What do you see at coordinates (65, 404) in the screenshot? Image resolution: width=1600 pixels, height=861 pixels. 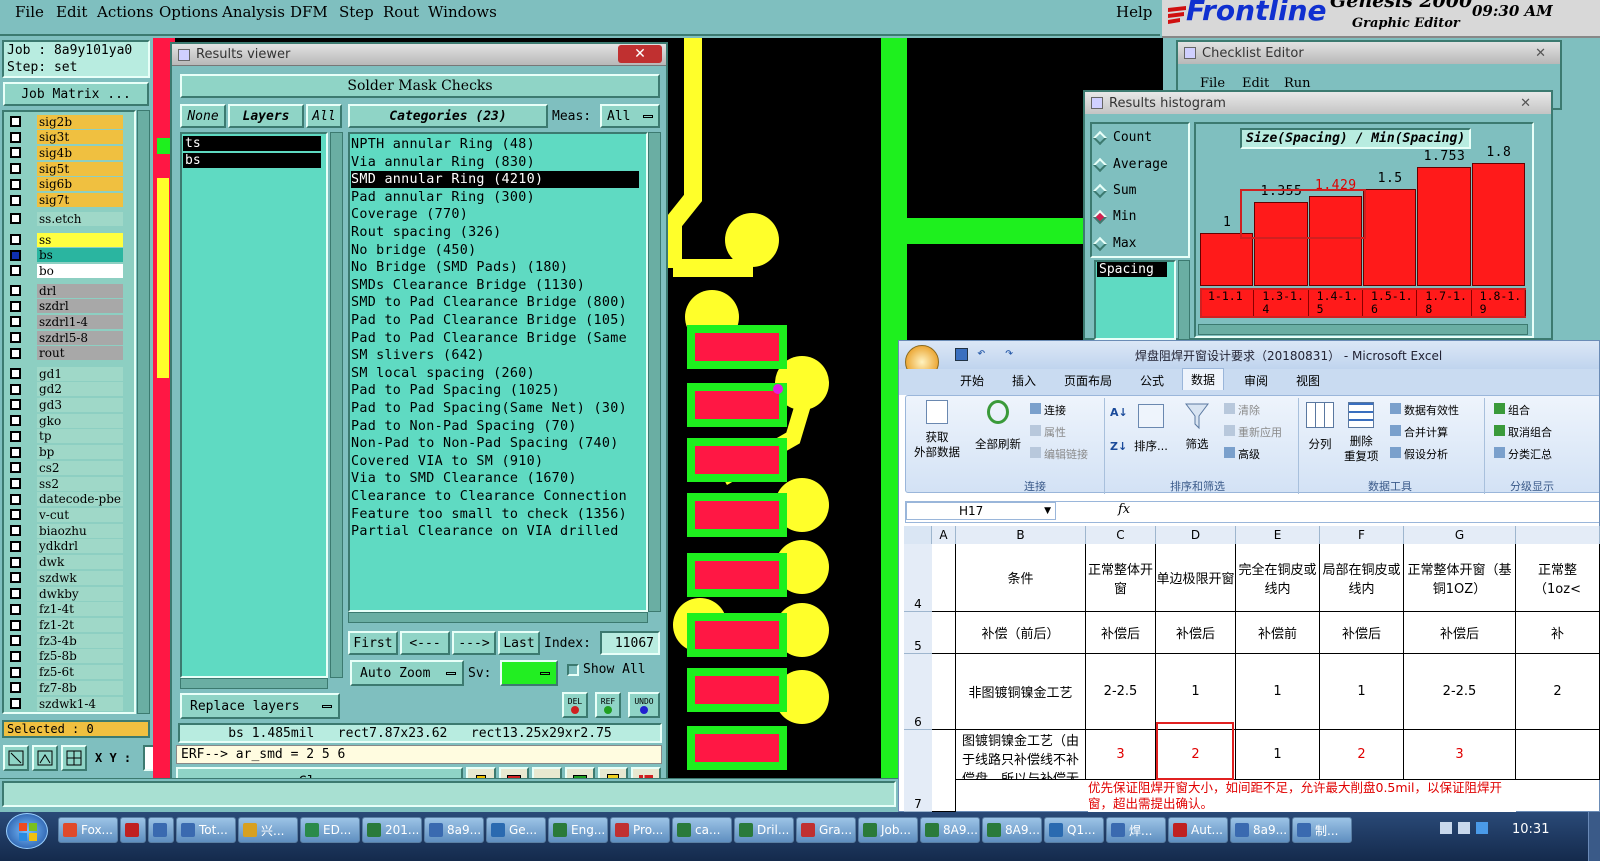 I see `layer-row: gd3` at bounding box center [65, 404].